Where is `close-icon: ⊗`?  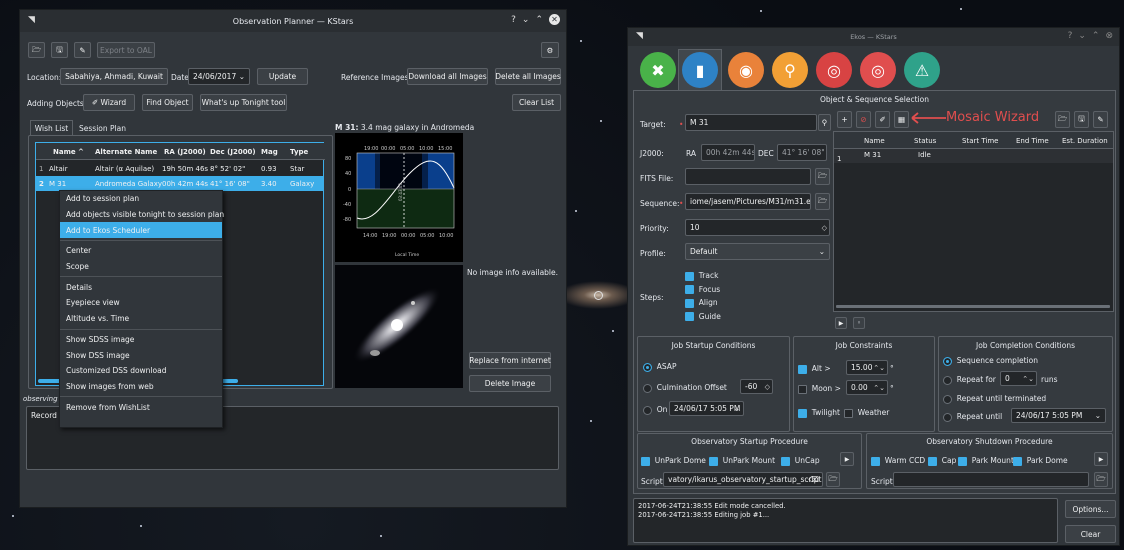 close-icon: ⊗ is located at coordinates (1109, 36).